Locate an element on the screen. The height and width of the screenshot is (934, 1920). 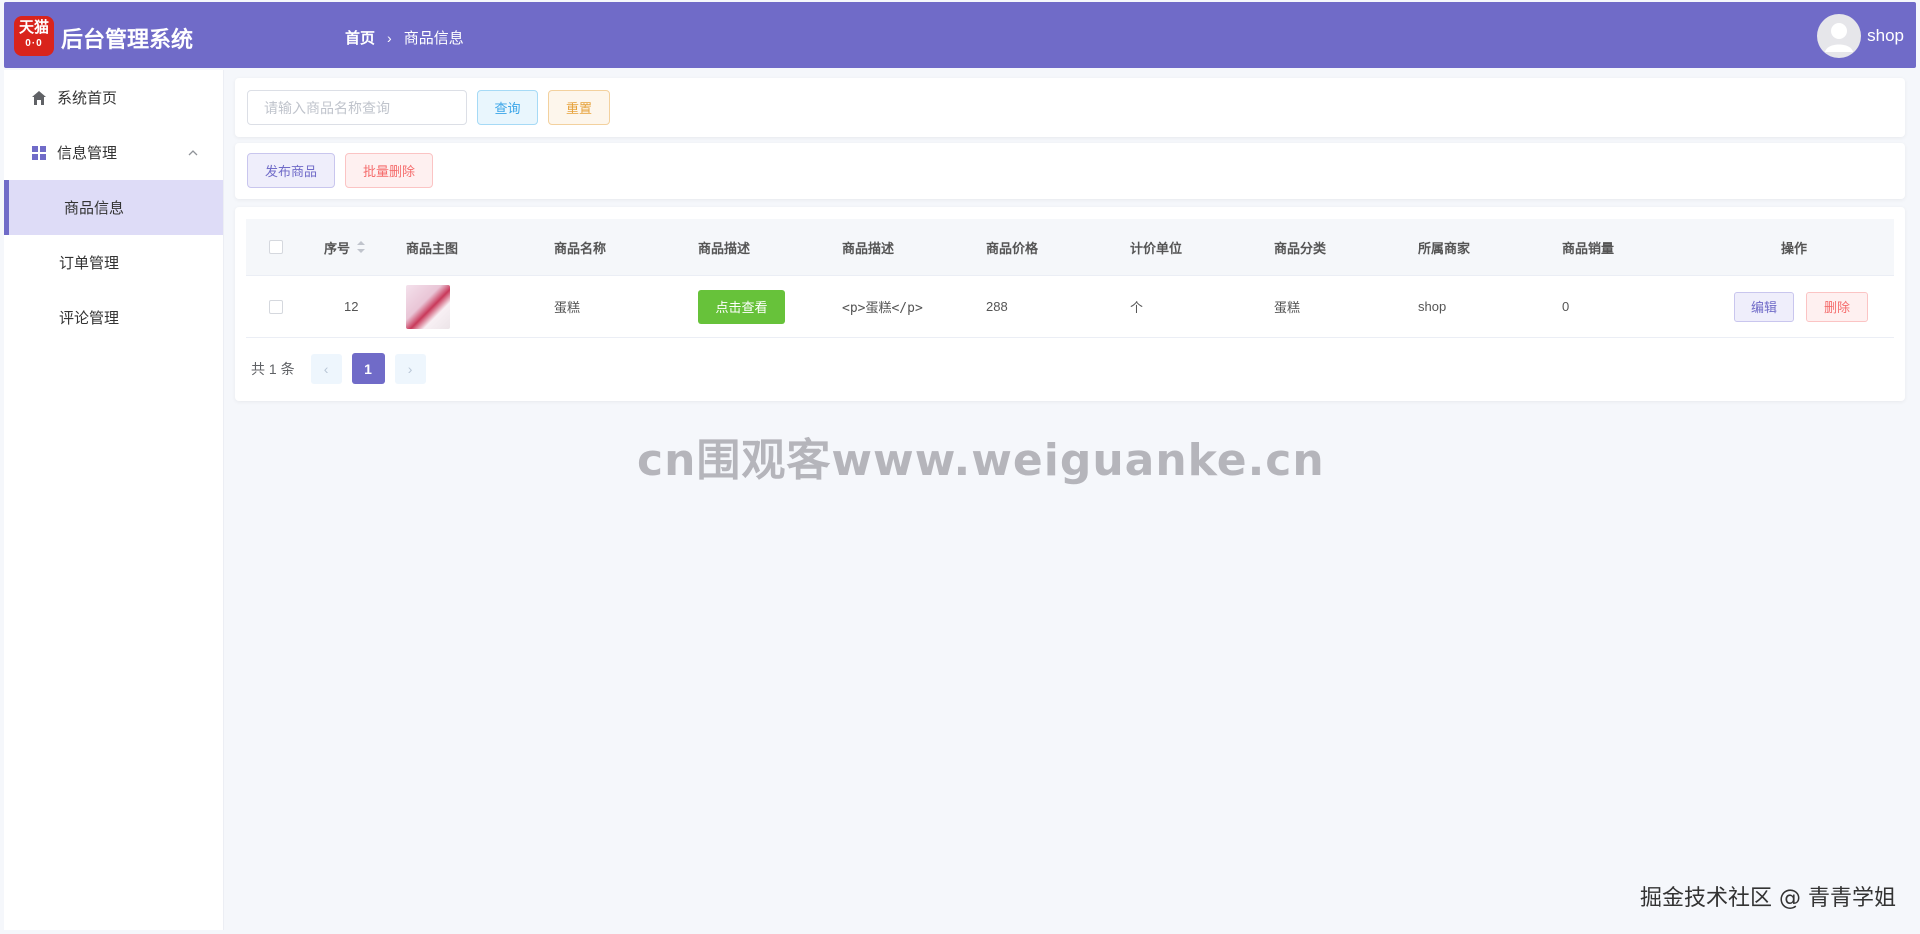
header-label: 序号 is located at coordinates (337, 248).